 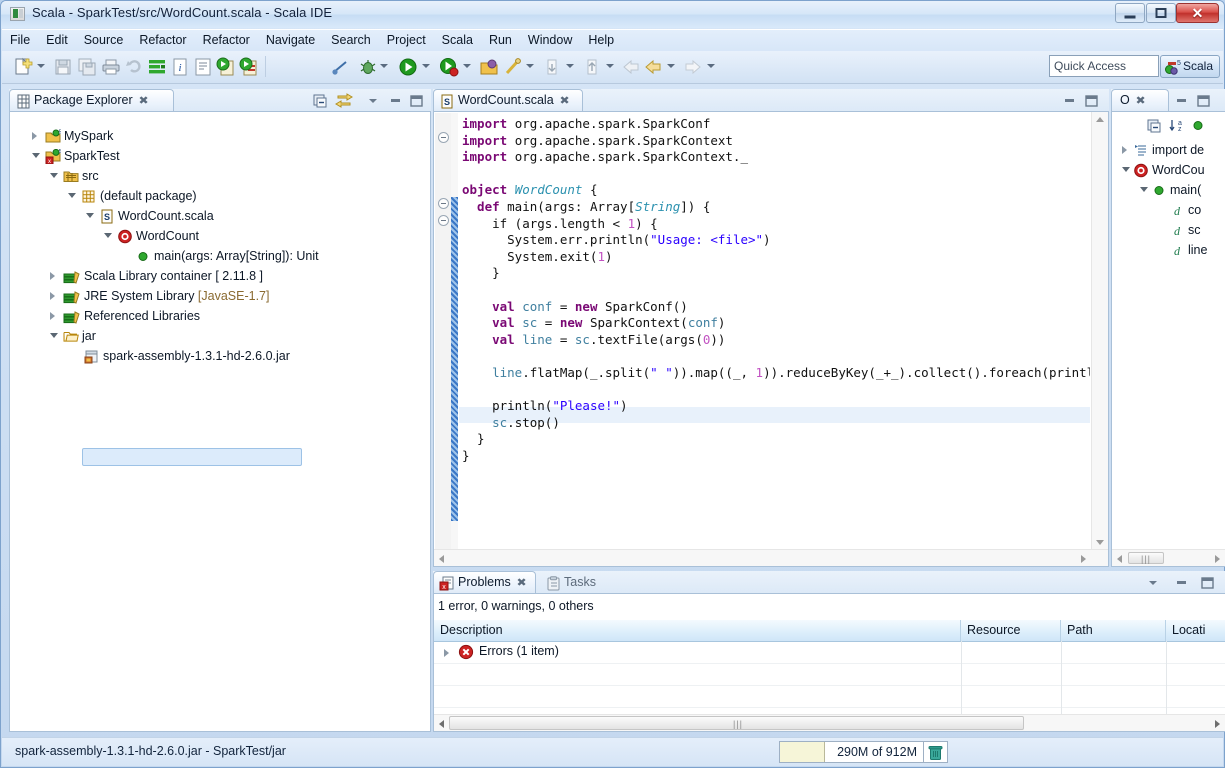 What do you see at coordinates (601, 40) in the screenshot?
I see `menu-help: Help` at bounding box center [601, 40].